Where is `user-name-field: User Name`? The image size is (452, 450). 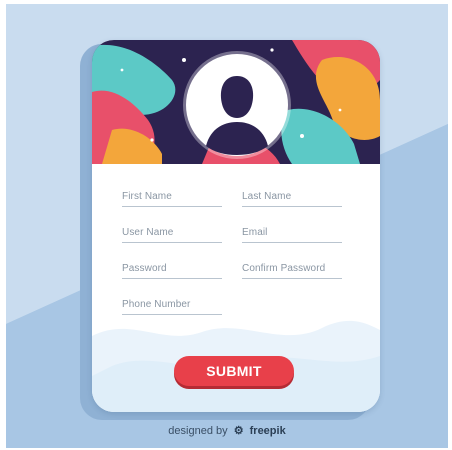 user-name-field: User Name is located at coordinates (172, 233).